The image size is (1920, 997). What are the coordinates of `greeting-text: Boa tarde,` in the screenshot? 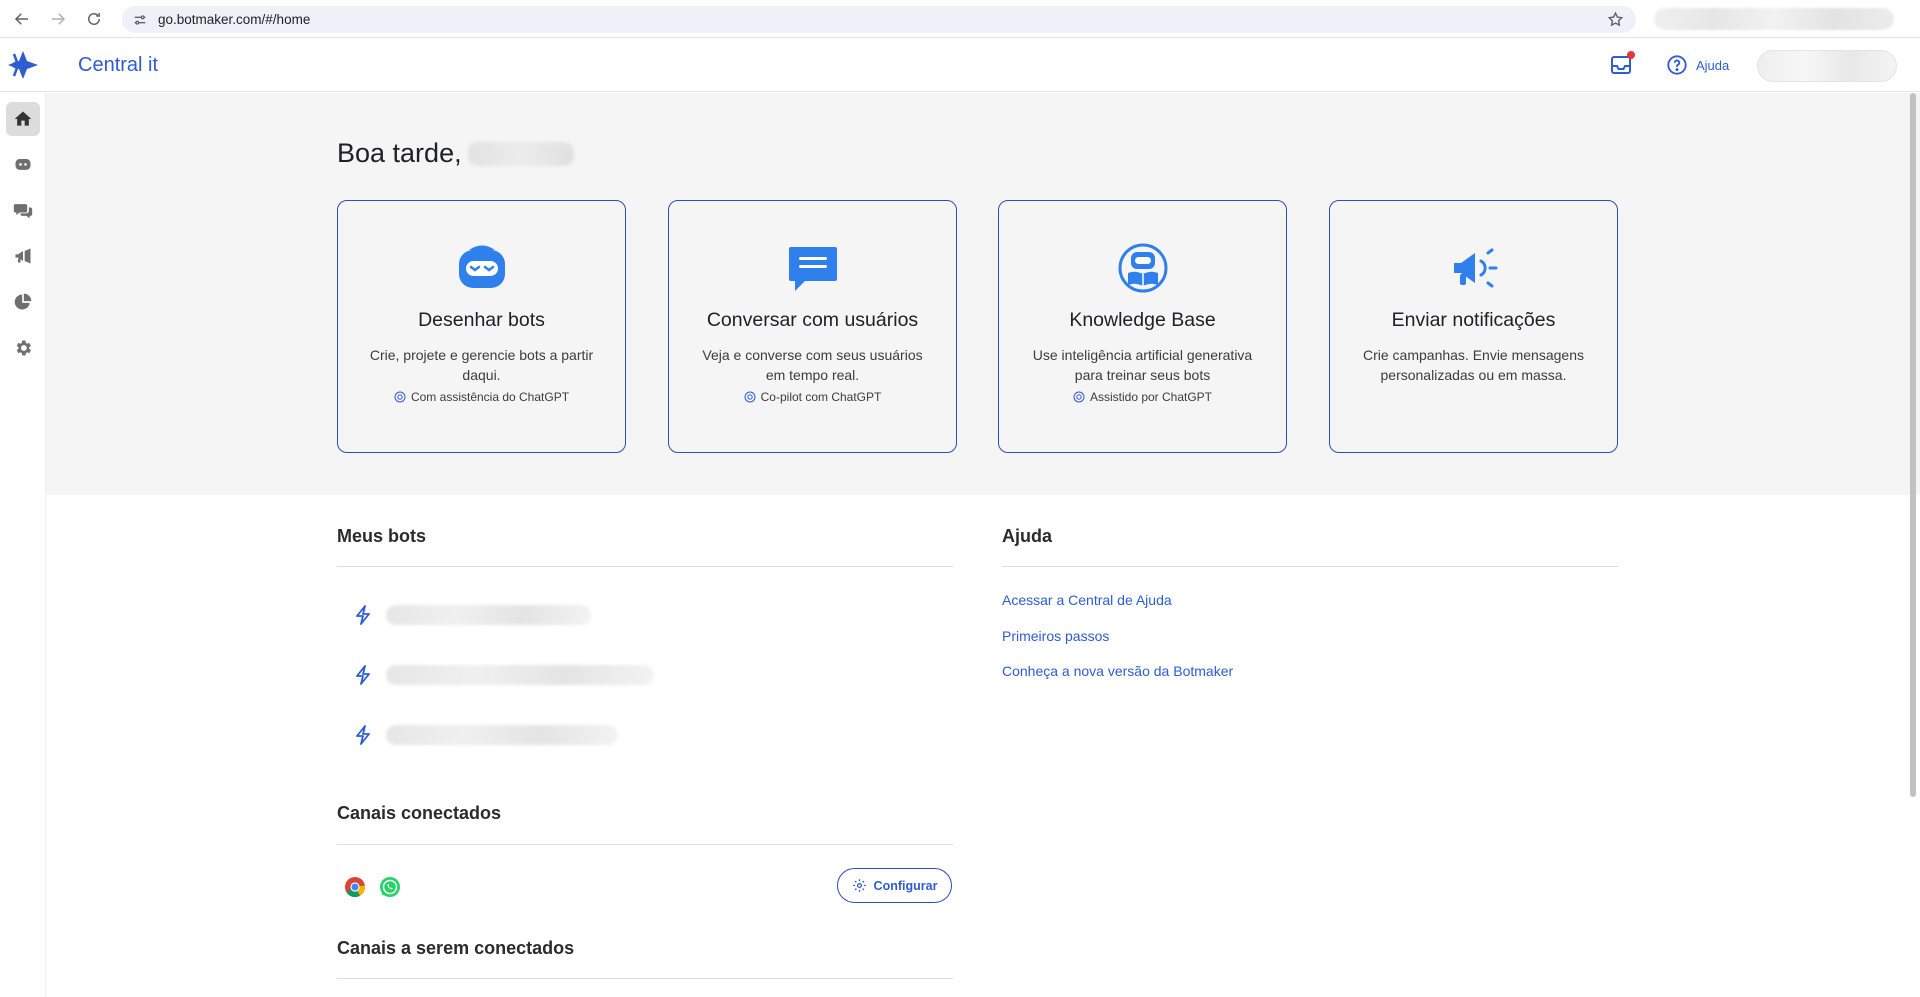 It's located at (399, 153).